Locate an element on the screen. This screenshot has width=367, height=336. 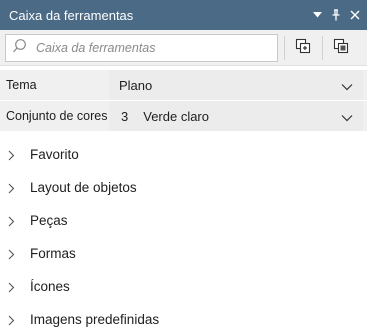
category-item-layout-de-objetos: Layout de objetos is located at coordinates (183, 187).